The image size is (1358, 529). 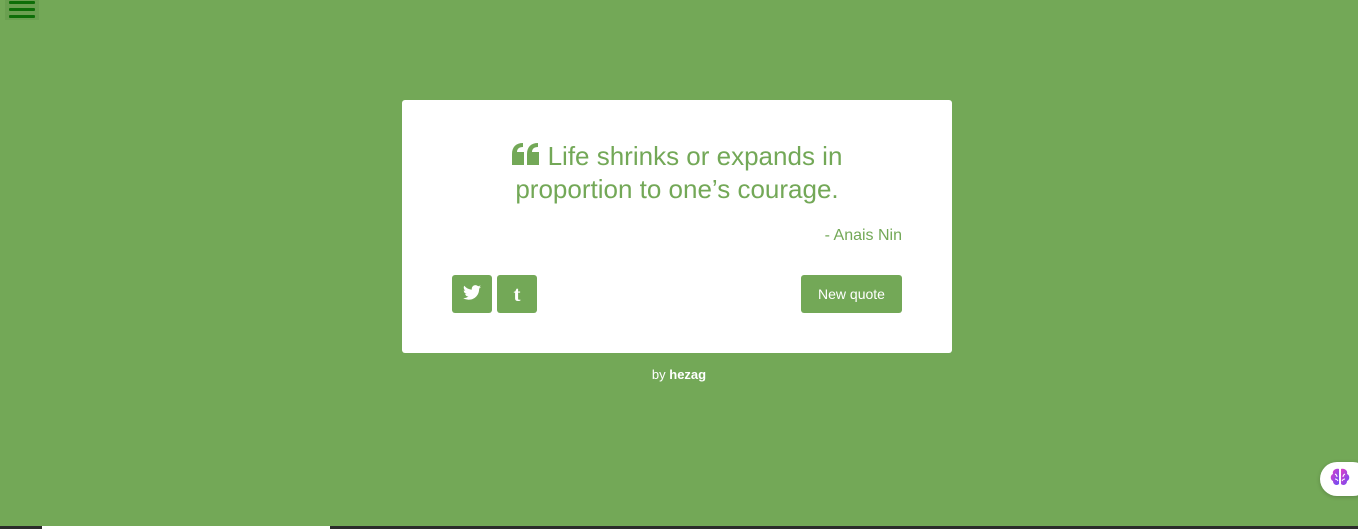 What do you see at coordinates (851, 294) in the screenshot?
I see `new-quote-button: New quote` at bounding box center [851, 294].